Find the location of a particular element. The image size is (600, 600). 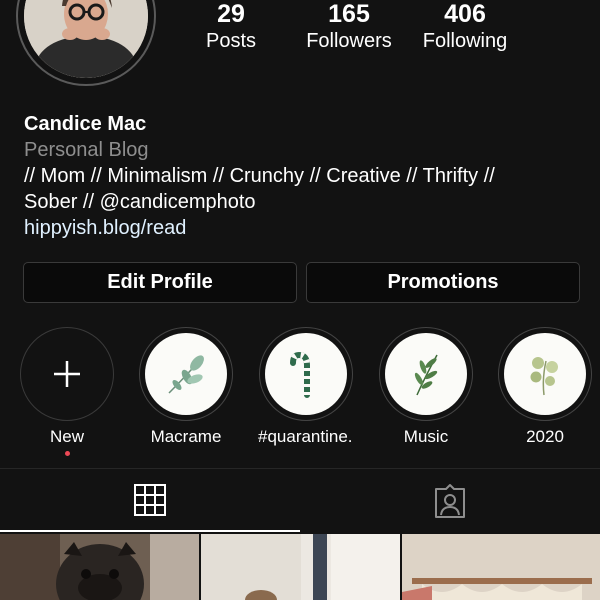

profile-name: Candice Mac is located at coordinates (85, 124).